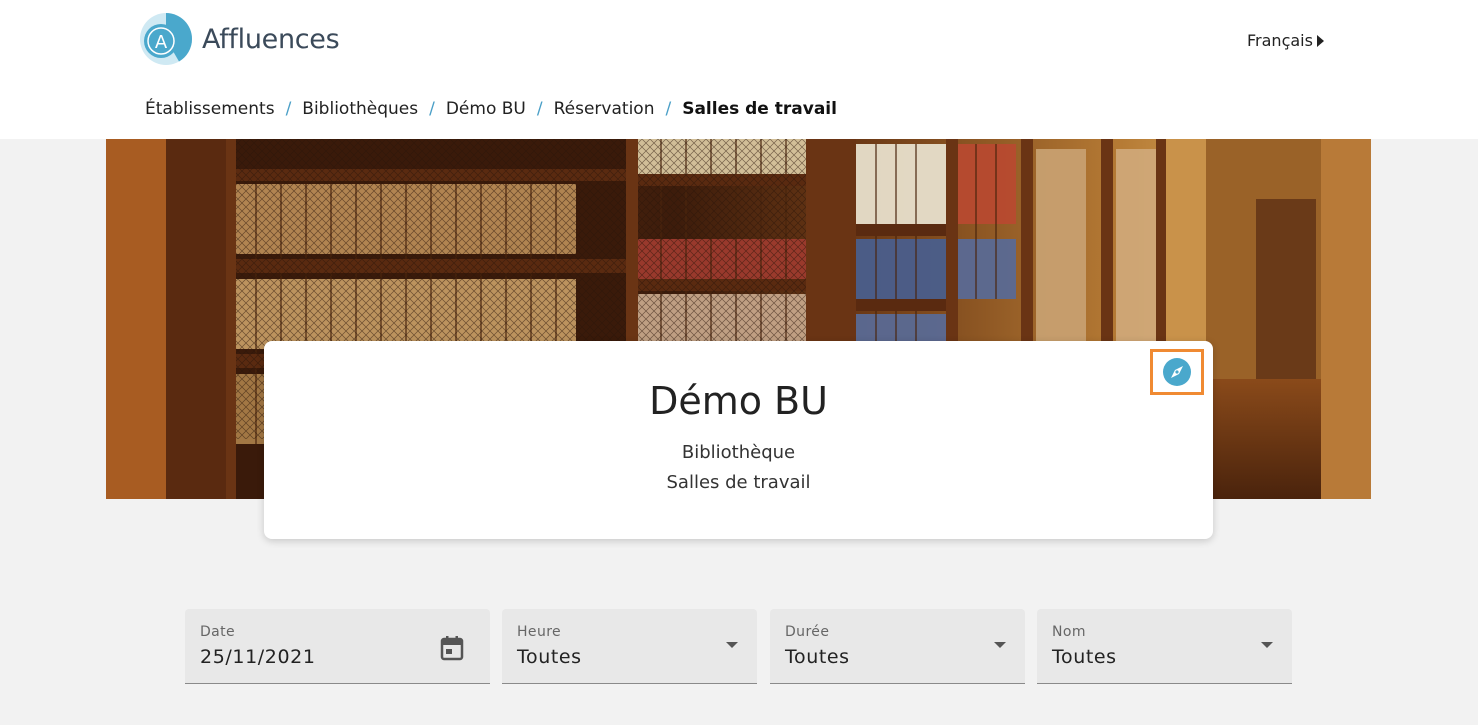 The height and width of the screenshot is (725, 1478). I want to click on establishment-type: Bibliothèque, so click(738, 452).